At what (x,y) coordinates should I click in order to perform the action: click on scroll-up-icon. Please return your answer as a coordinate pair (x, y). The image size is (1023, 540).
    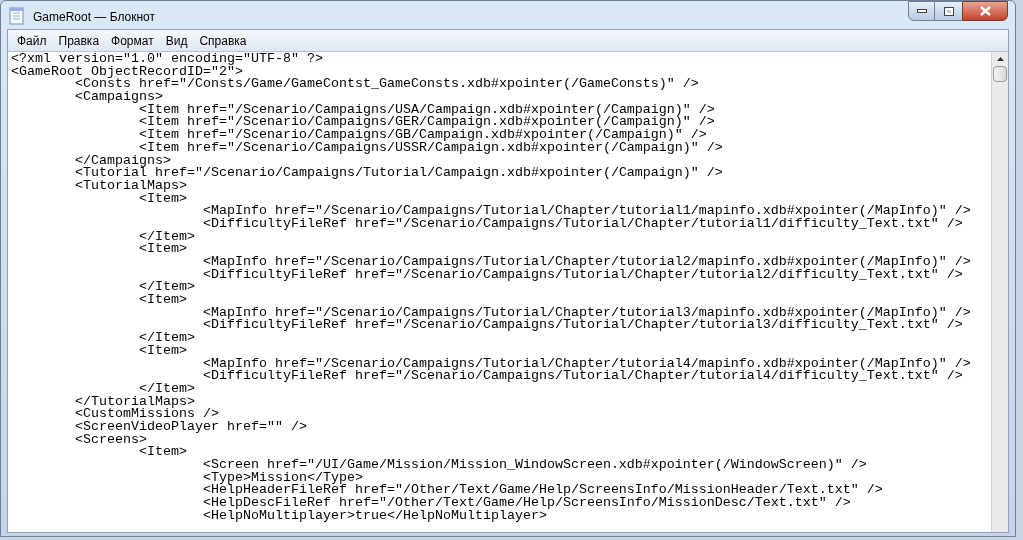
    Looking at the image, I should click on (1000, 59).